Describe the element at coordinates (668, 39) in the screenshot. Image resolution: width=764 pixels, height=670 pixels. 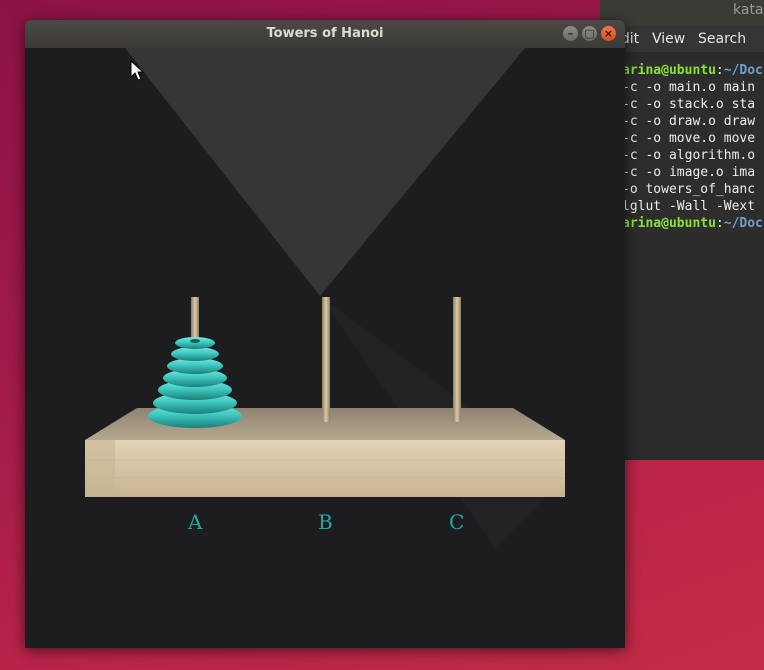
I see `menu-view: View` at that location.